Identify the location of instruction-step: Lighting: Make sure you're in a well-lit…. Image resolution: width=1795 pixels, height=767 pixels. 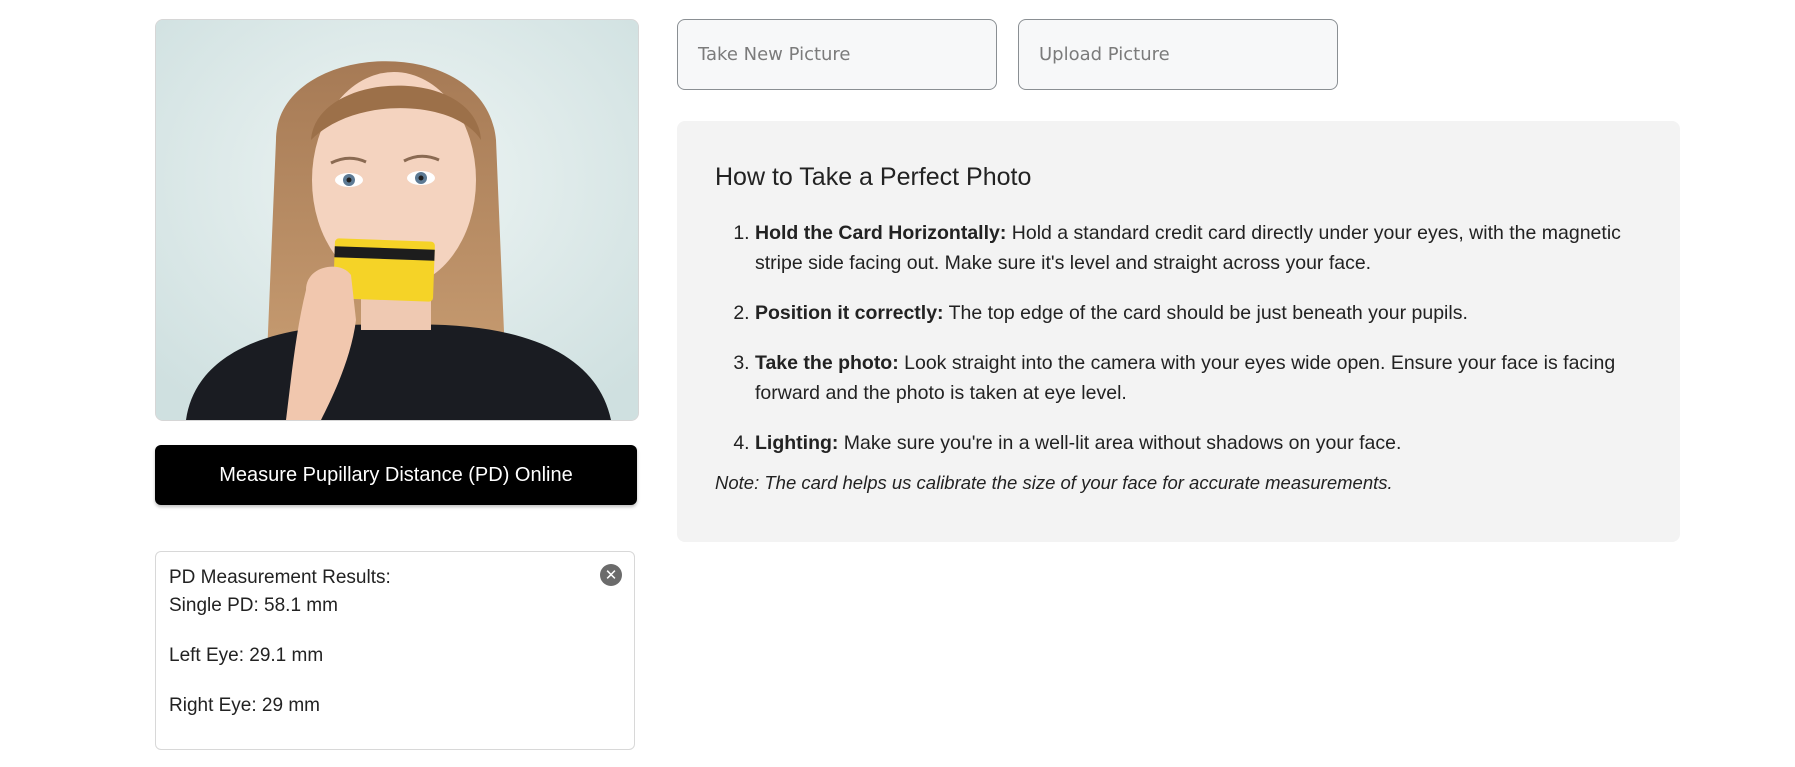
(1198, 443).